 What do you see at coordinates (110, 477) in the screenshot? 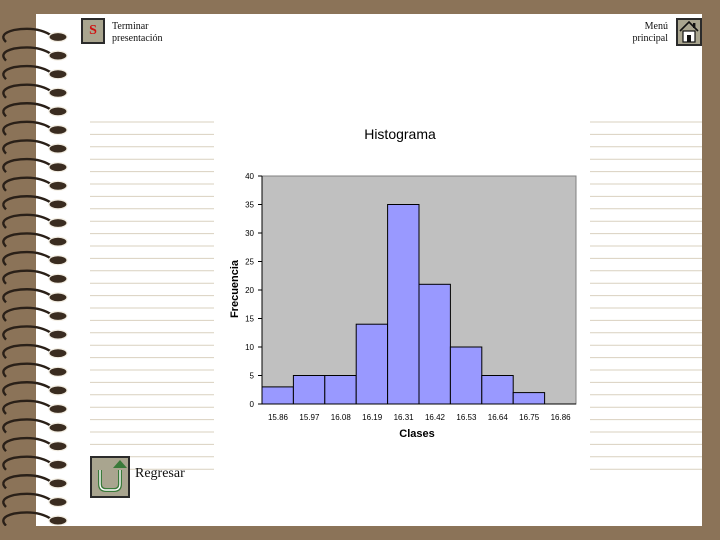
I see `back-button` at bounding box center [110, 477].